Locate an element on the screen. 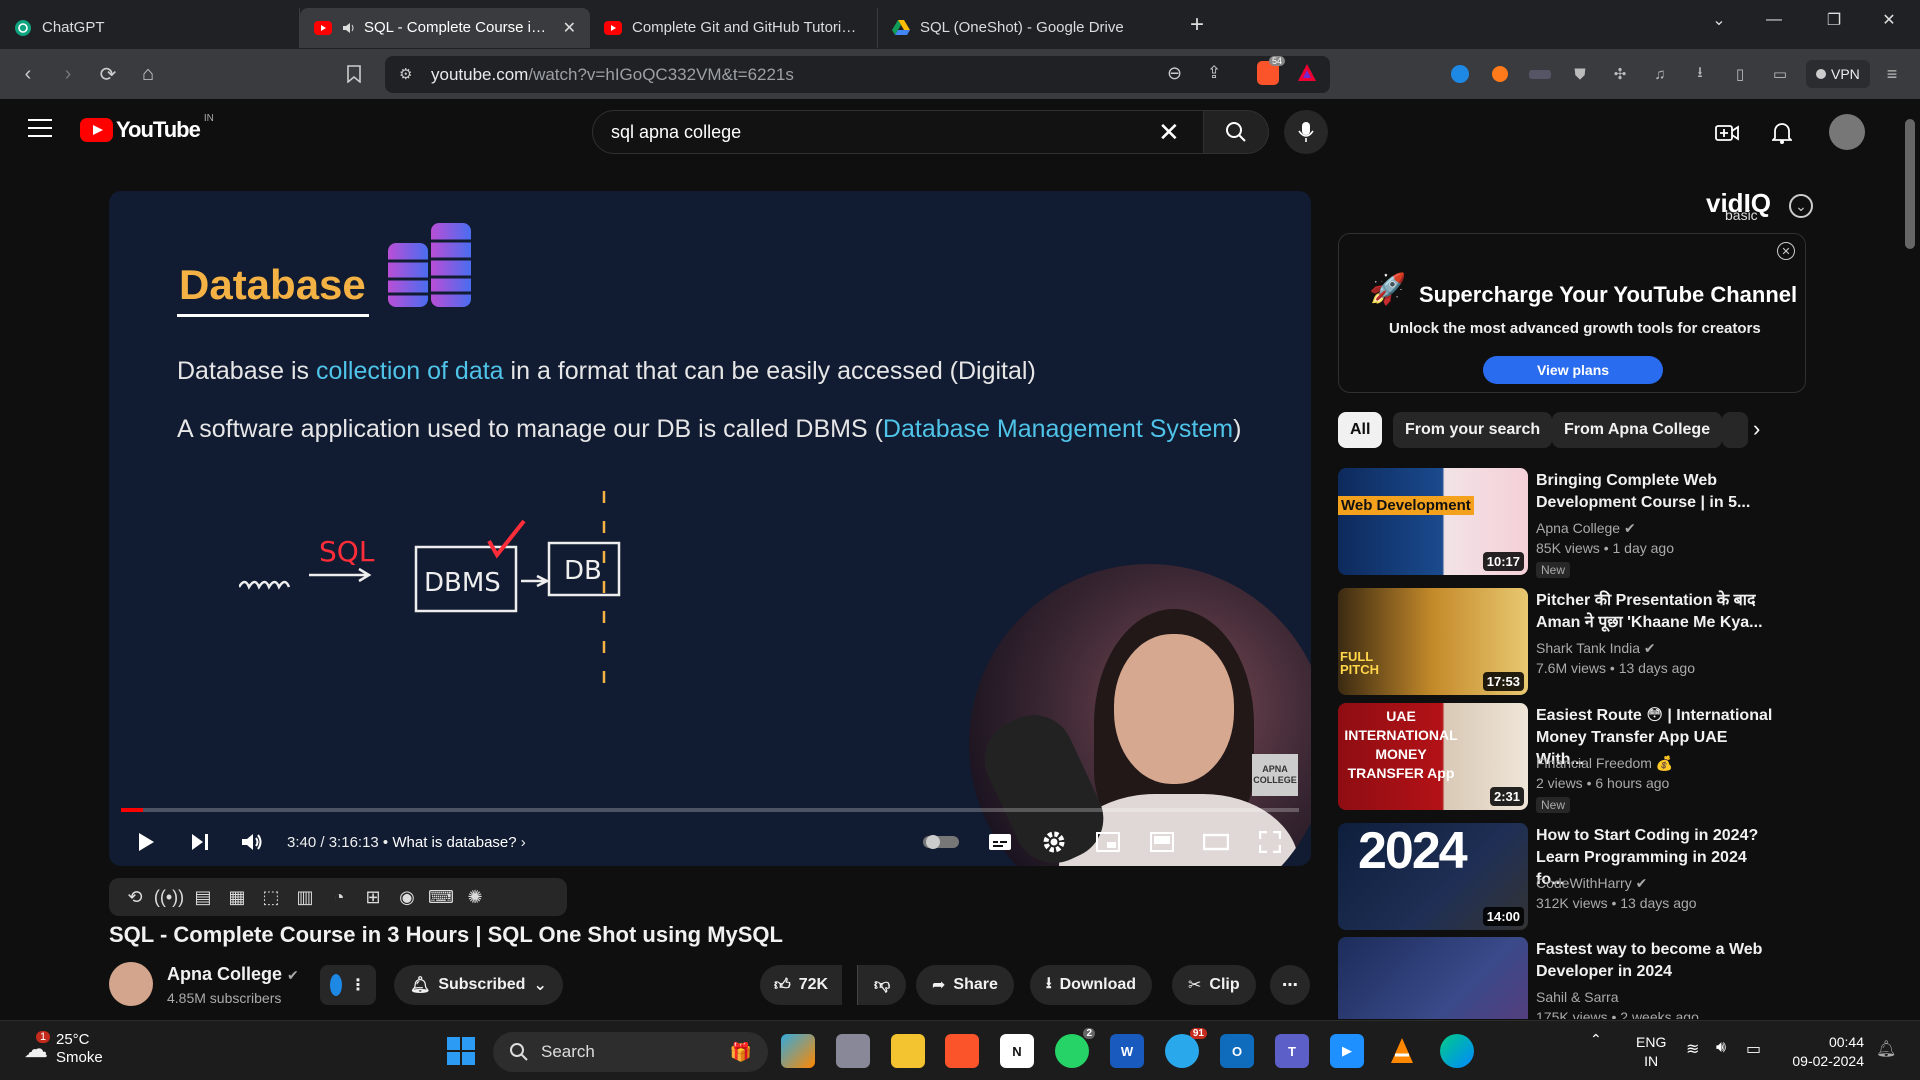 This screenshot has height=1080, width=1920. wallet-icon: ▭ is located at coordinates (1780, 74).